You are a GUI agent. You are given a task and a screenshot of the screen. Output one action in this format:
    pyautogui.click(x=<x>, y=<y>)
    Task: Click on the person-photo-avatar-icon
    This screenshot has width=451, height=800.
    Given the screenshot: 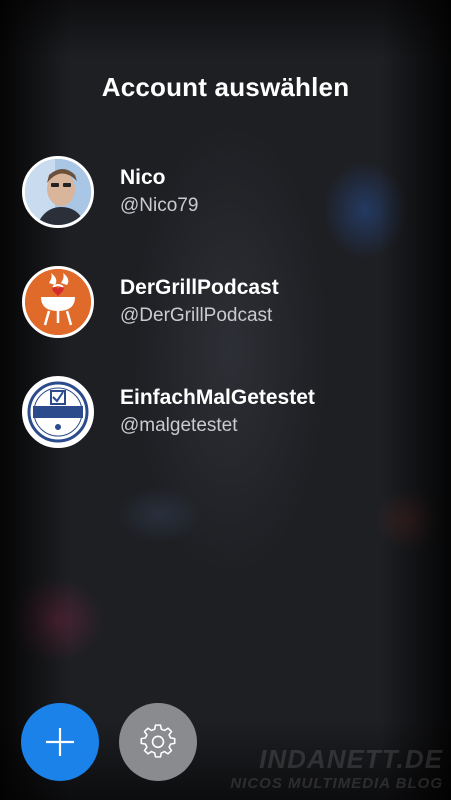 What is the action you would take?
    pyautogui.click(x=58, y=192)
    